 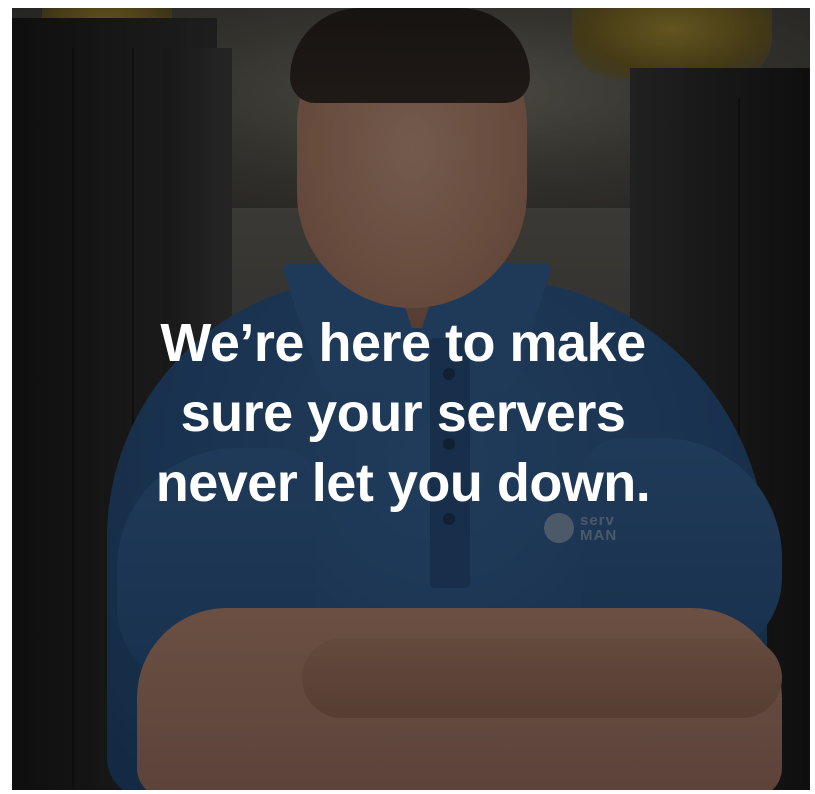 What do you see at coordinates (403, 483) in the screenshot?
I see `headline-line-3: never let you down.` at bounding box center [403, 483].